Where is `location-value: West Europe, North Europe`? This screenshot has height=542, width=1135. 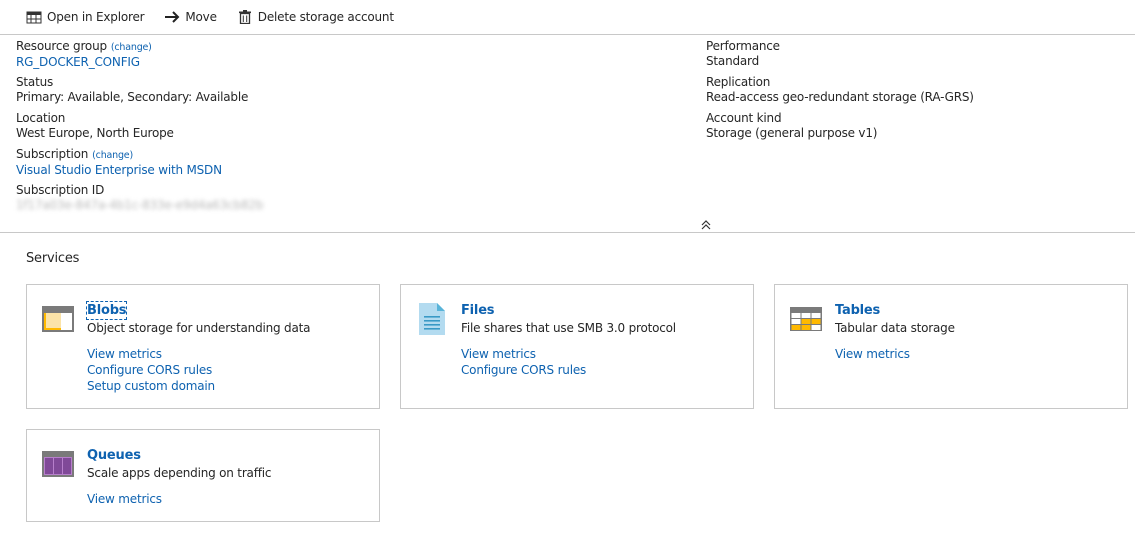 location-value: West Europe, North Europe is located at coordinates (95, 133).